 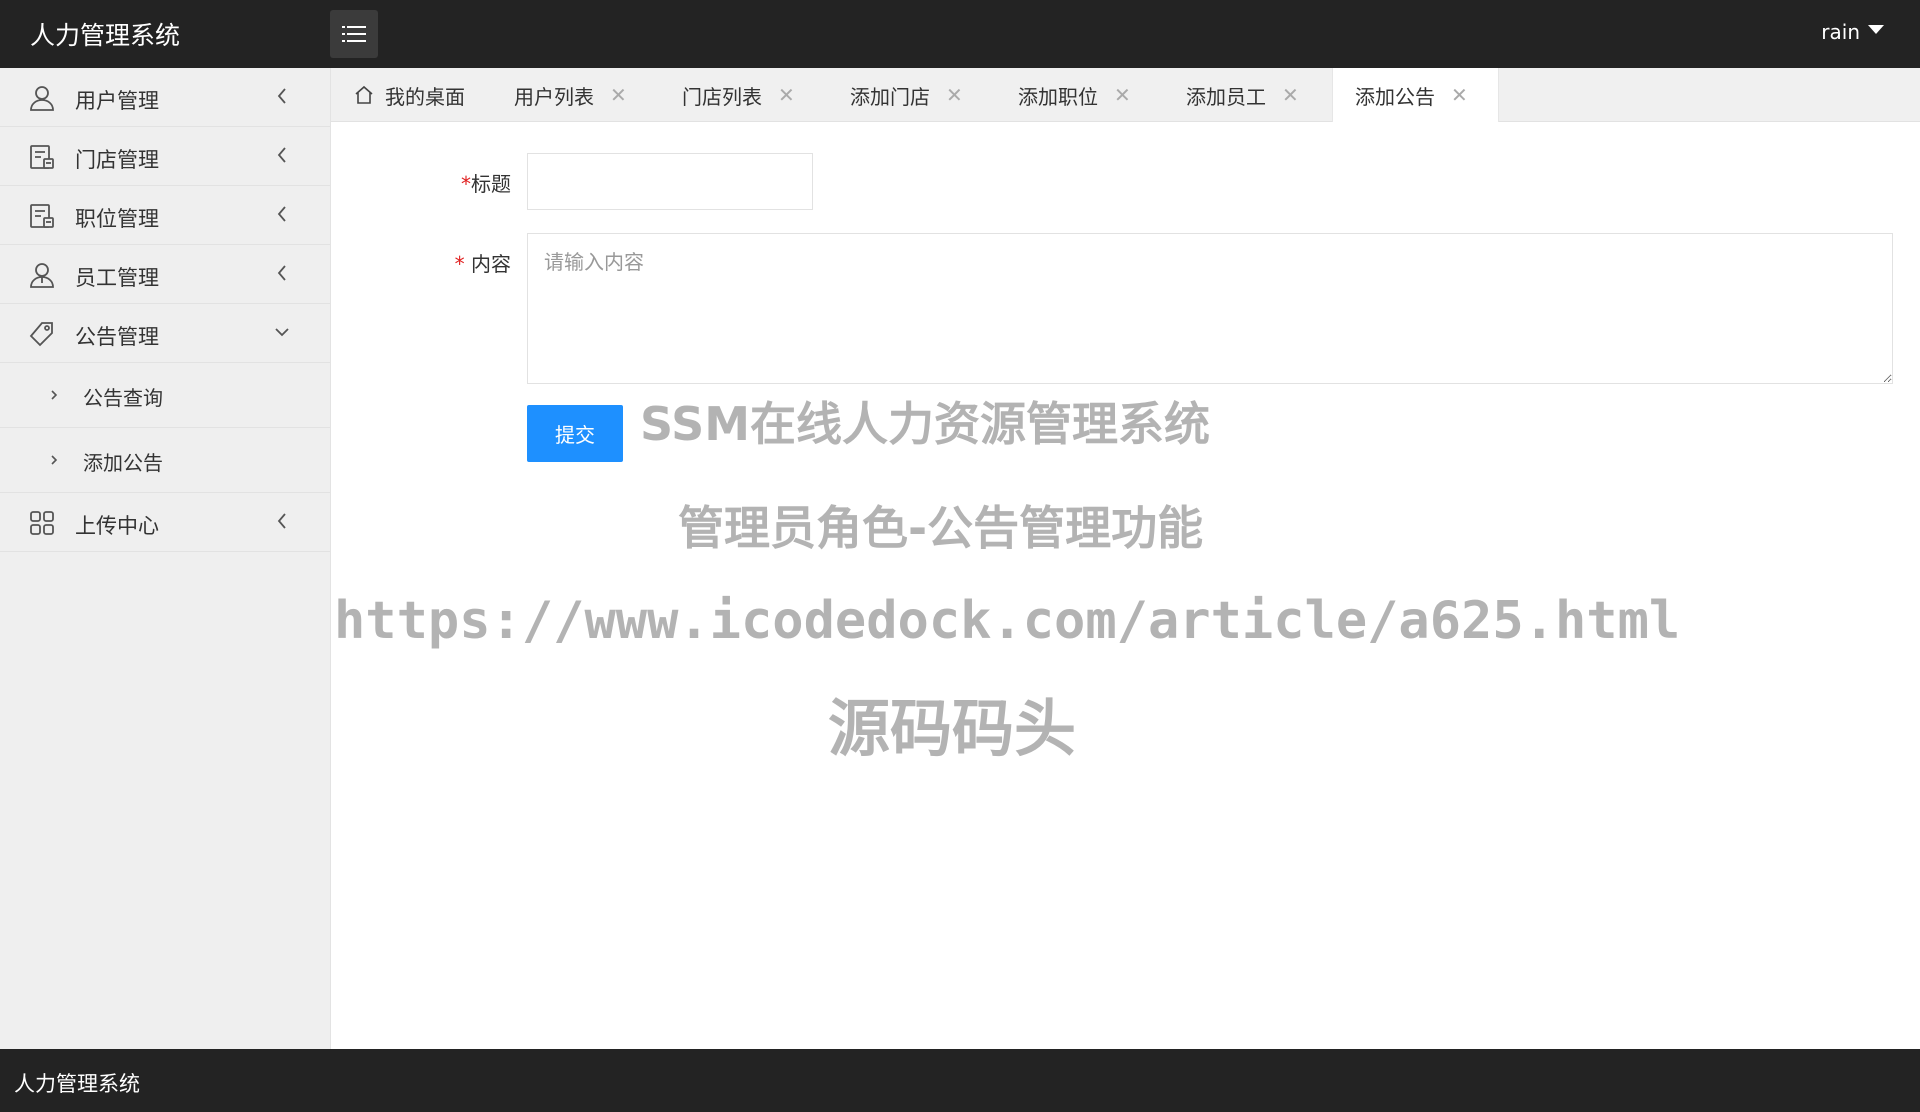 What do you see at coordinates (575, 433) in the screenshot?
I see `submit-button: 提交` at bounding box center [575, 433].